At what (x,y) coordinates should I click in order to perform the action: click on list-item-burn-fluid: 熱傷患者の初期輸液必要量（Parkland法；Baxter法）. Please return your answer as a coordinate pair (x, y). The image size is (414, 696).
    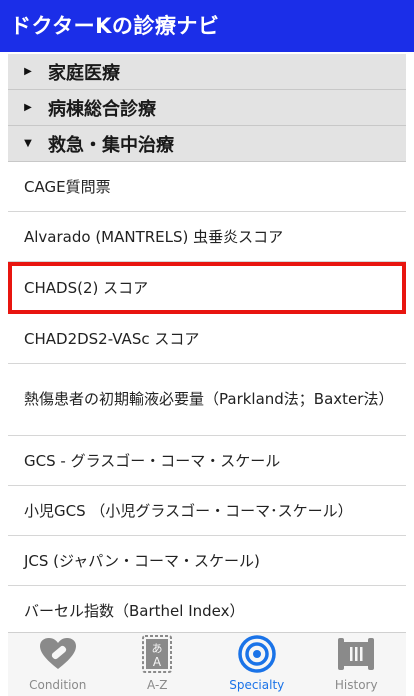
    Looking at the image, I should click on (207, 400).